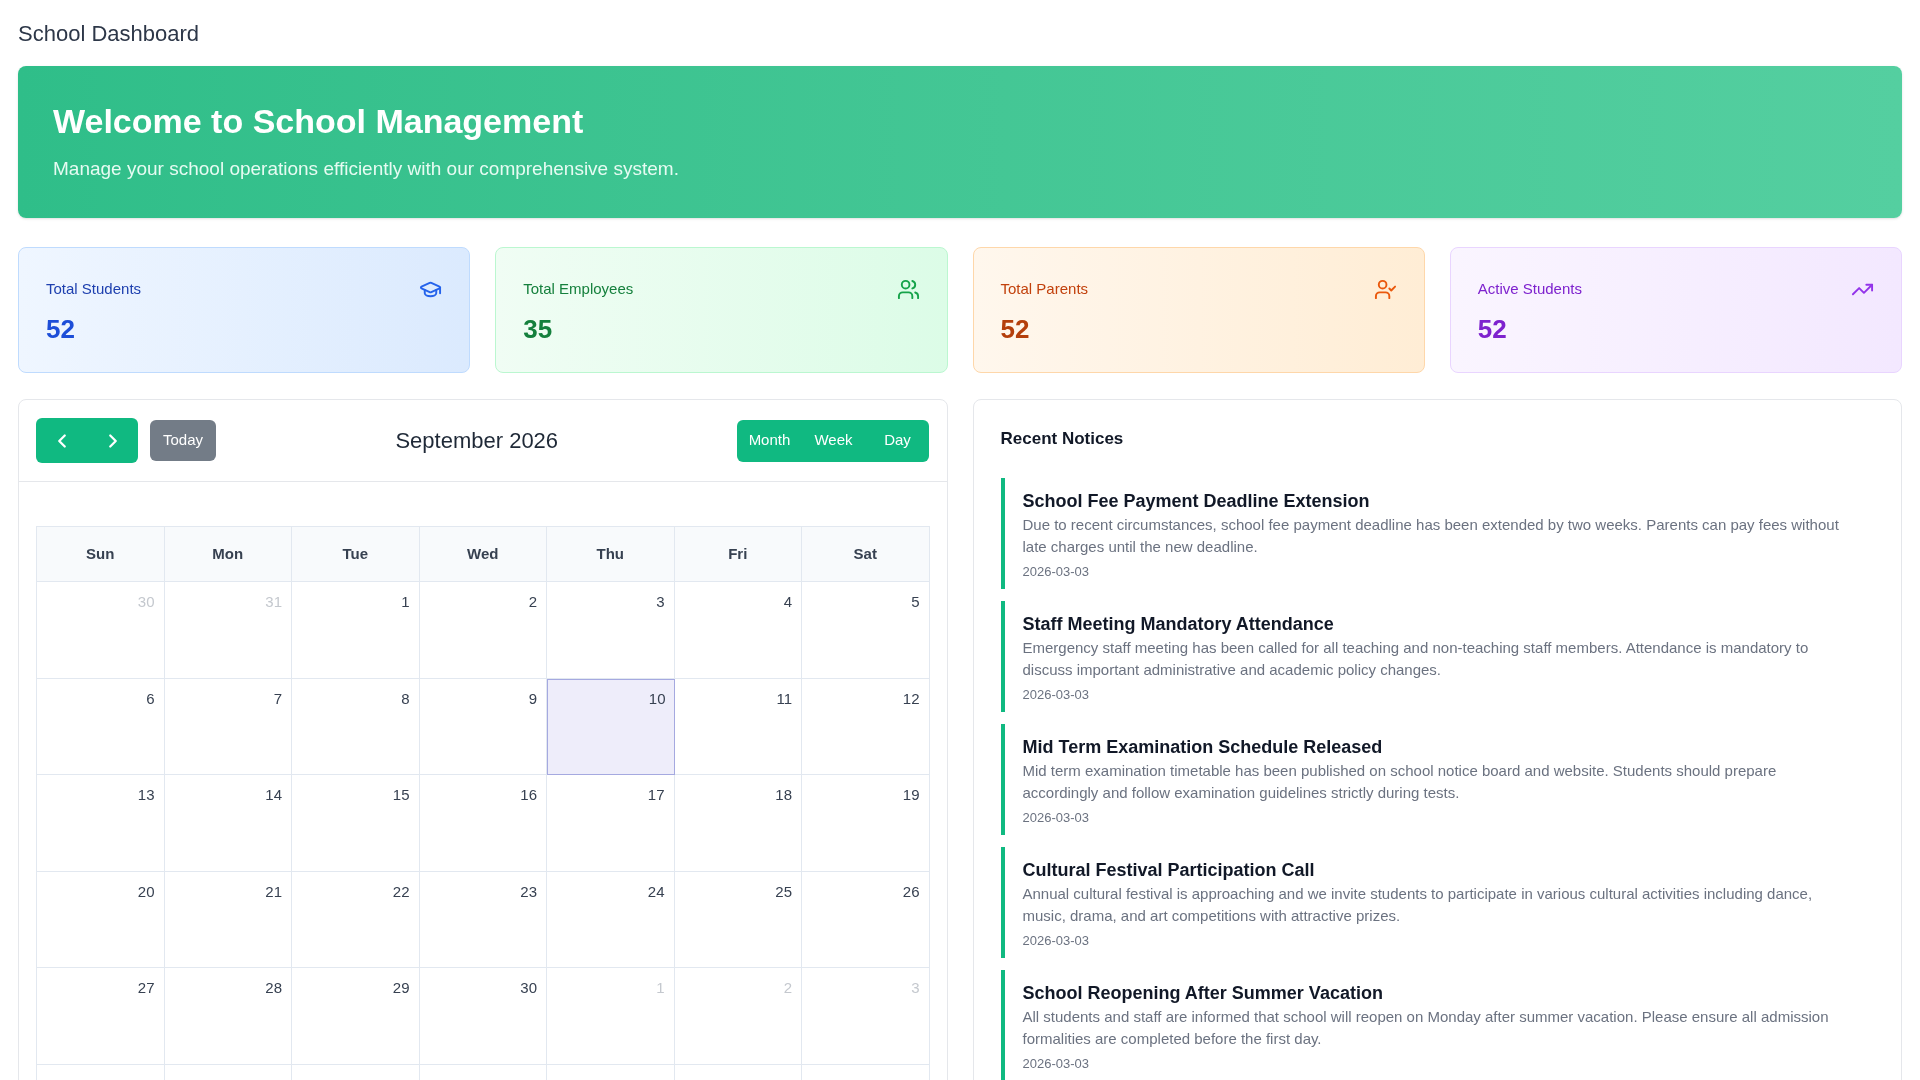 This screenshot has width=1920, height=1080. Describe the element at coordinates (108, 34) in the screenshot. I see `page-title: School Dashboard` at that location.